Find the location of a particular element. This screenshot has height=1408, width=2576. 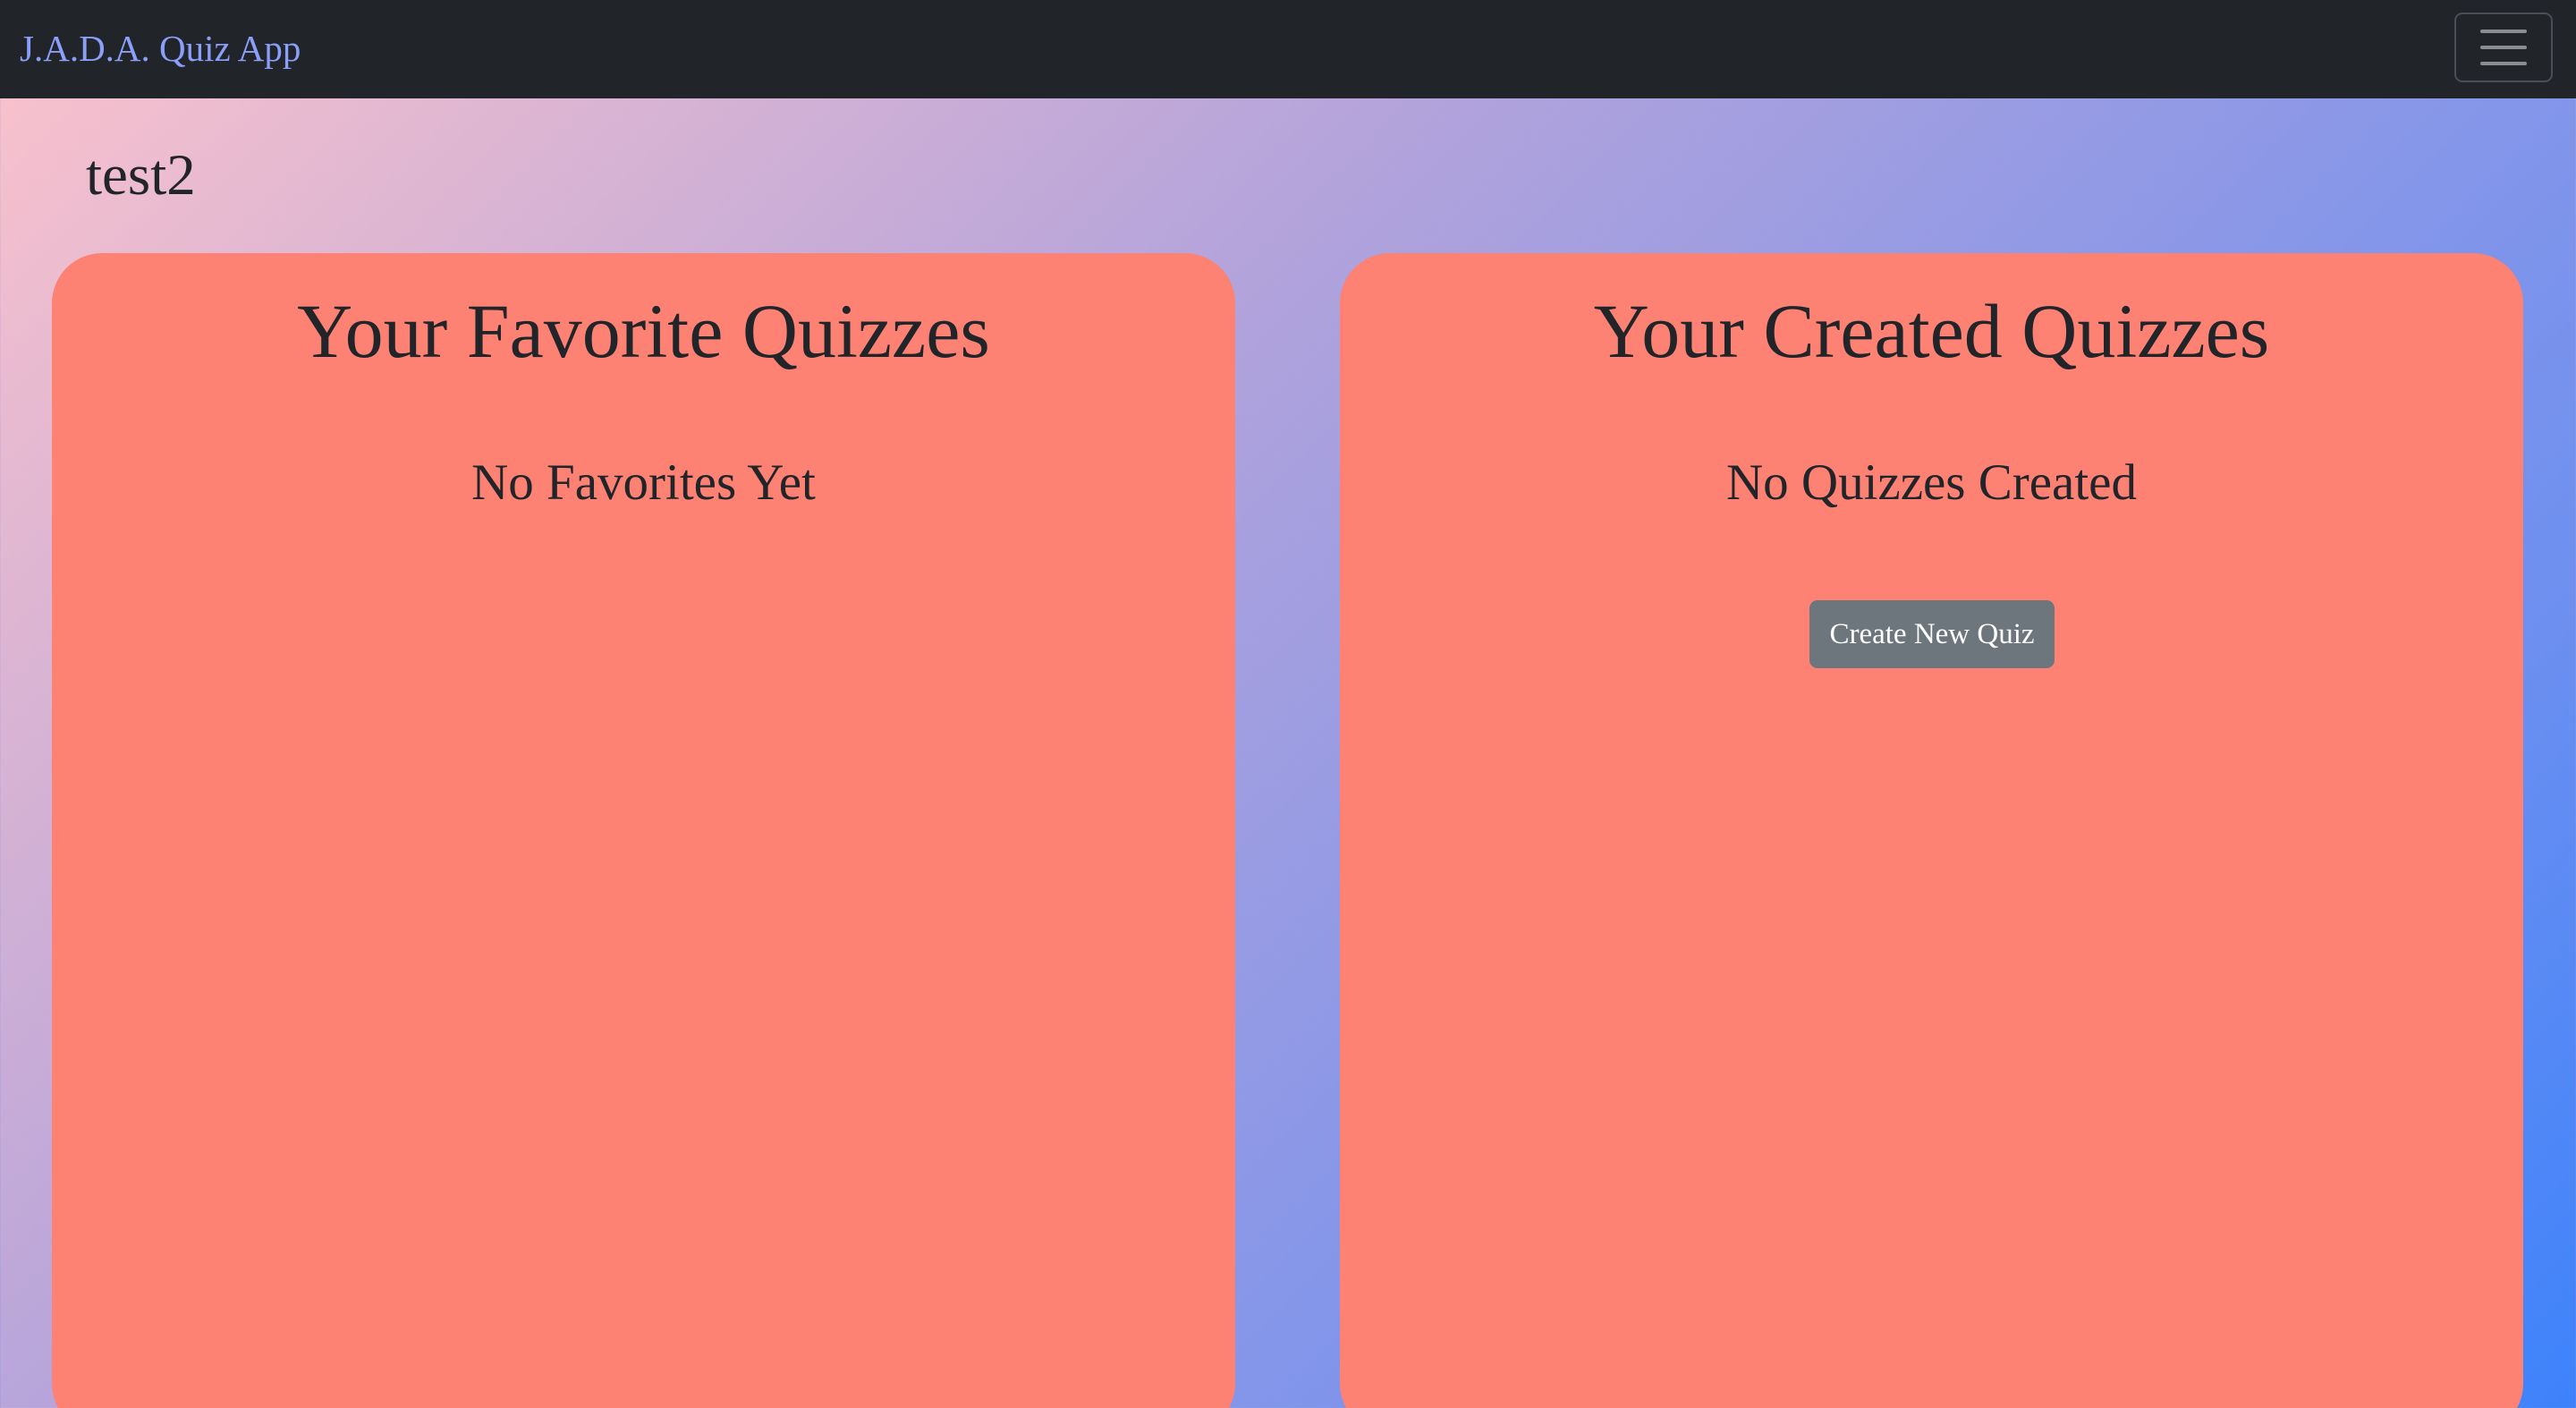

create-new-quiz-button: Create New Quiz is located at coordinates (1932, 634).